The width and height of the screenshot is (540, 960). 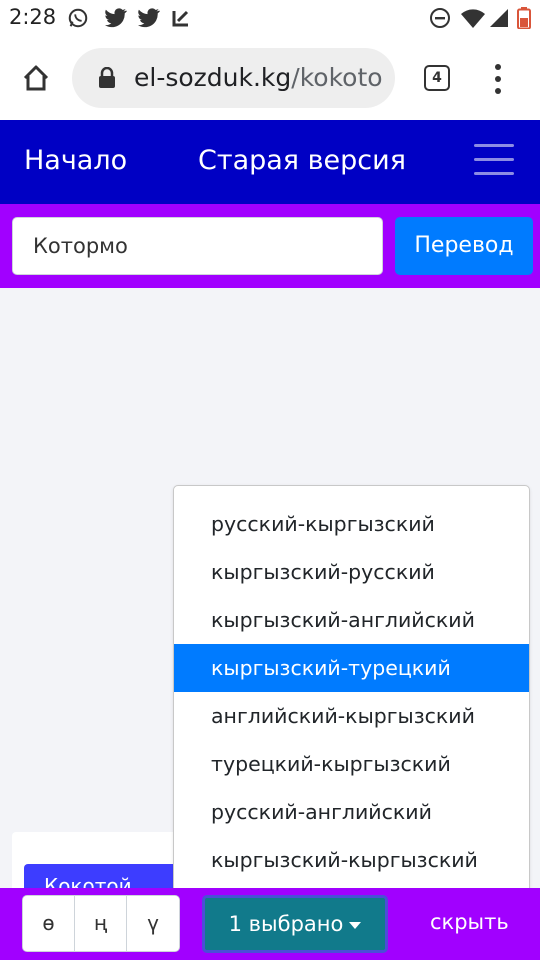 I want to click on browser-toolbar: el-sozduk.kg/kokoto 4, so click(x=270, y=78).